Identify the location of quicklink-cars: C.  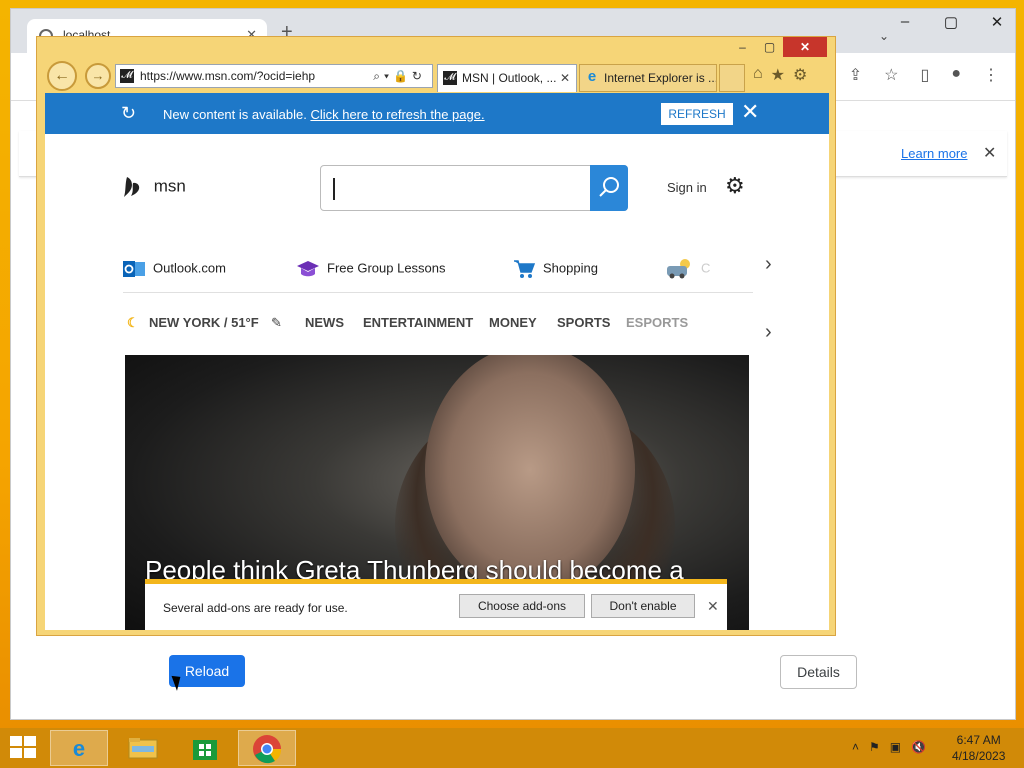
(687, 269).